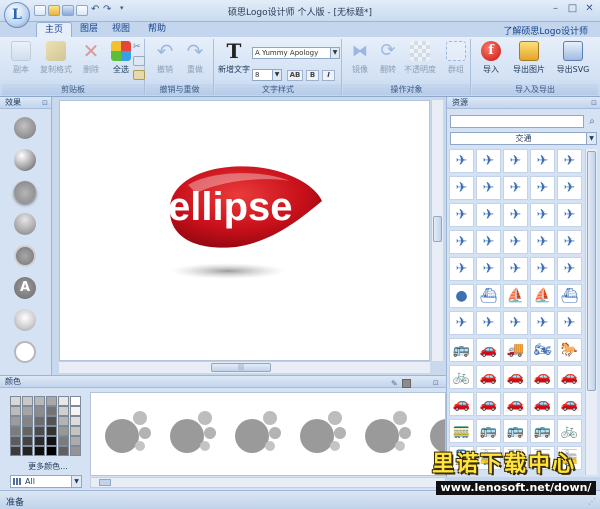 The width and height of the screenshot is (600, 509). I want to click on export-svg-button: 导出SVG, so click(573, 61).